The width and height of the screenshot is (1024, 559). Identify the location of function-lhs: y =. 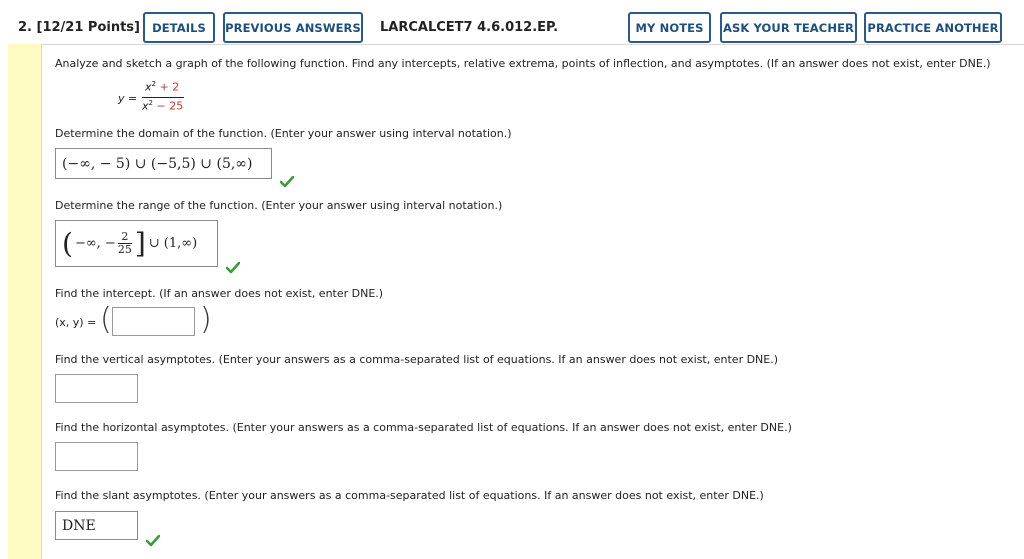
(128, 98).